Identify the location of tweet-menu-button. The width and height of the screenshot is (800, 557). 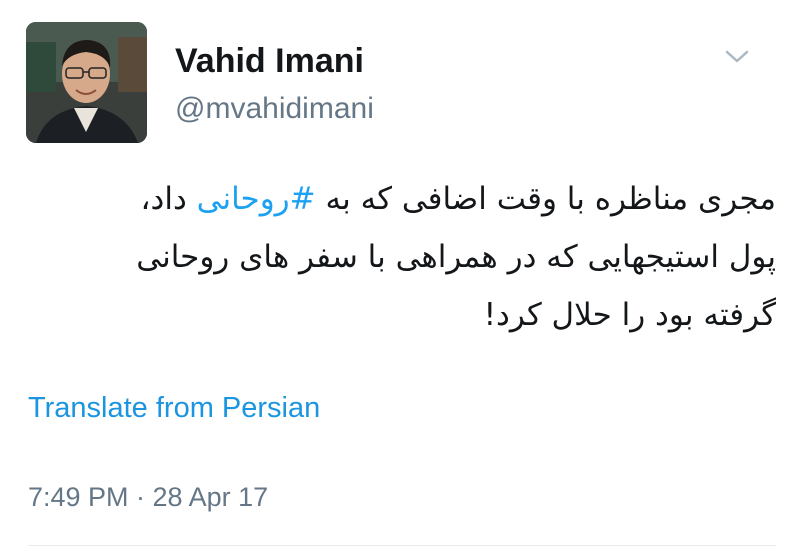
(737, 57).